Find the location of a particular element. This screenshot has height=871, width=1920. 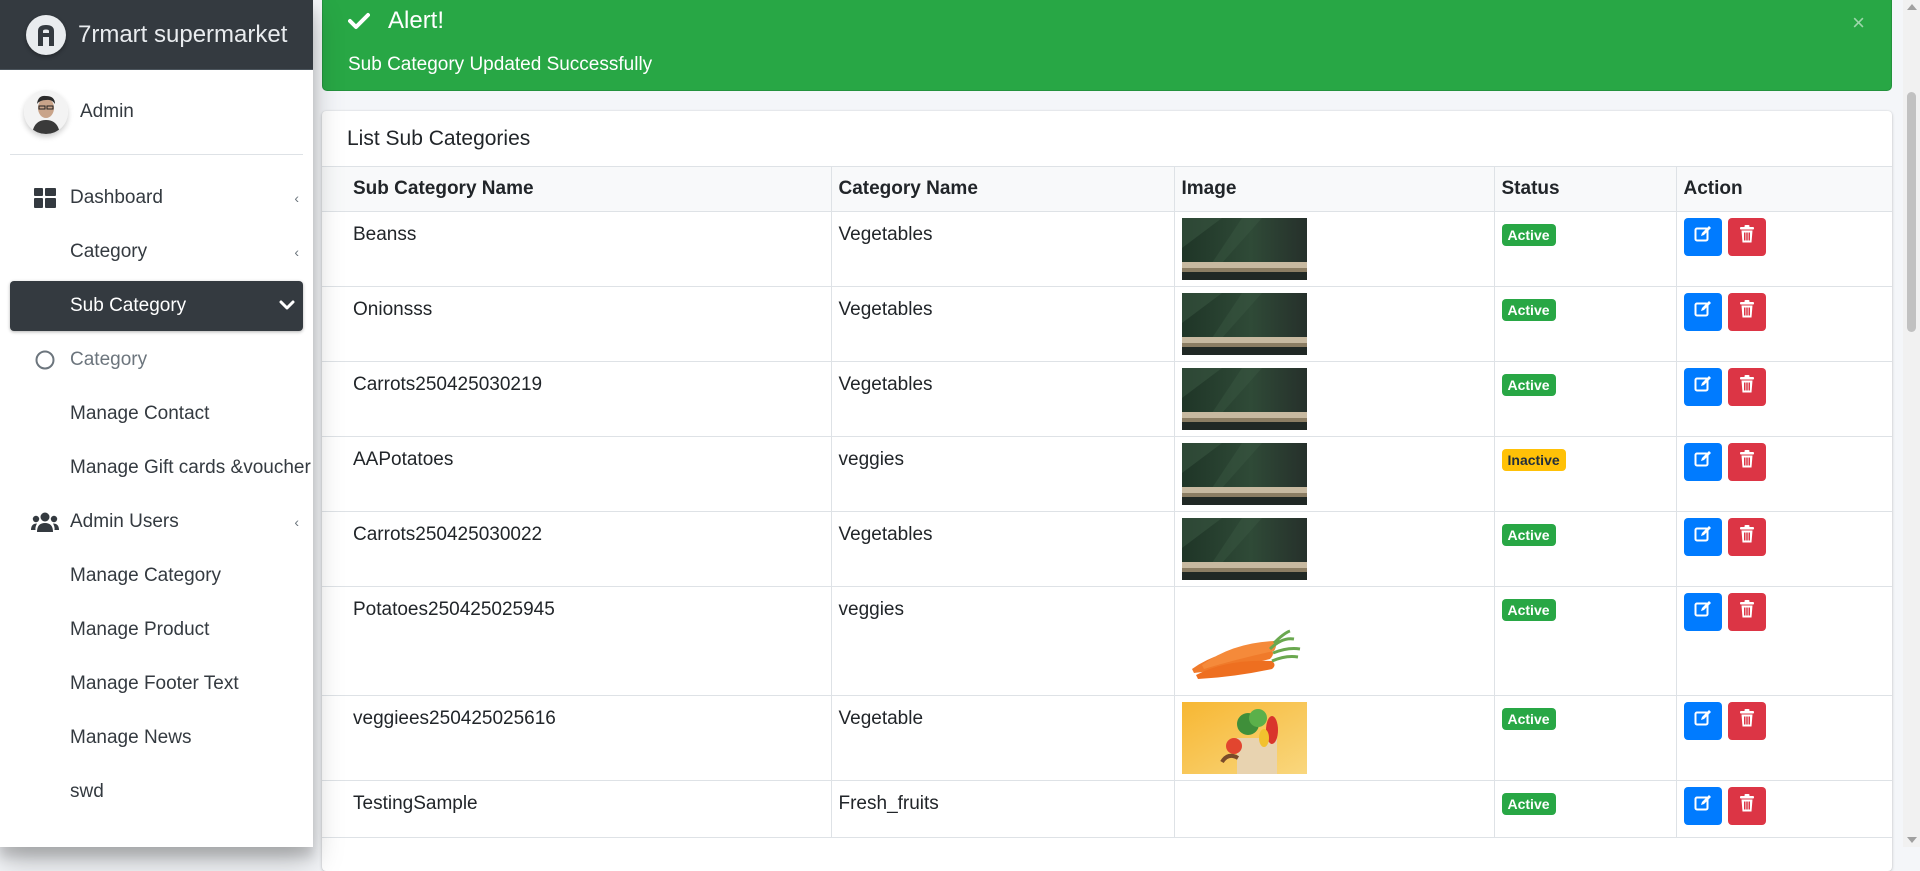

sub-category-name-cell: veggiees250425025616 is located at coordinates (577, 737).